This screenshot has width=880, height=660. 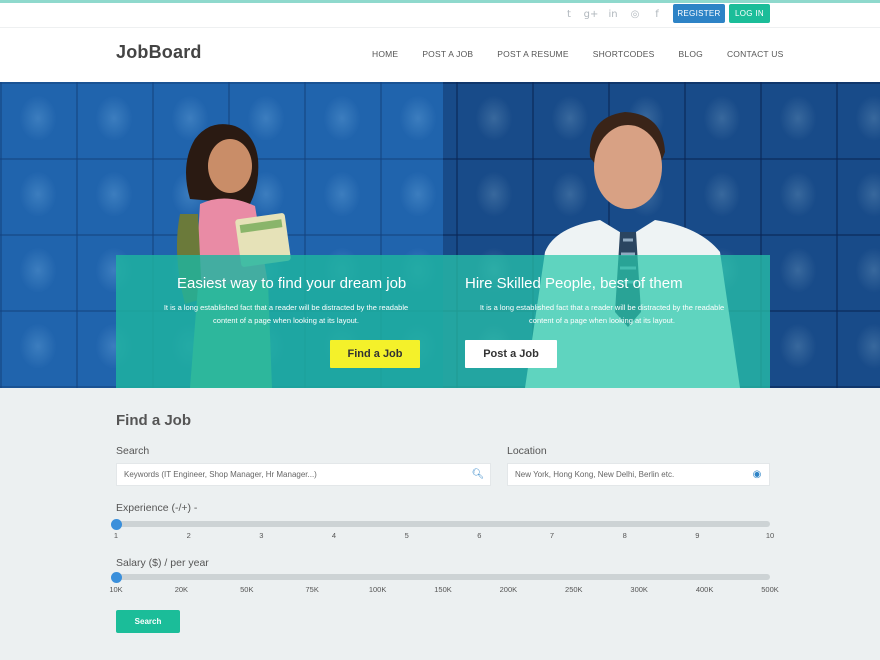 I want to click on experience-slider, so click(x=440, y=524).